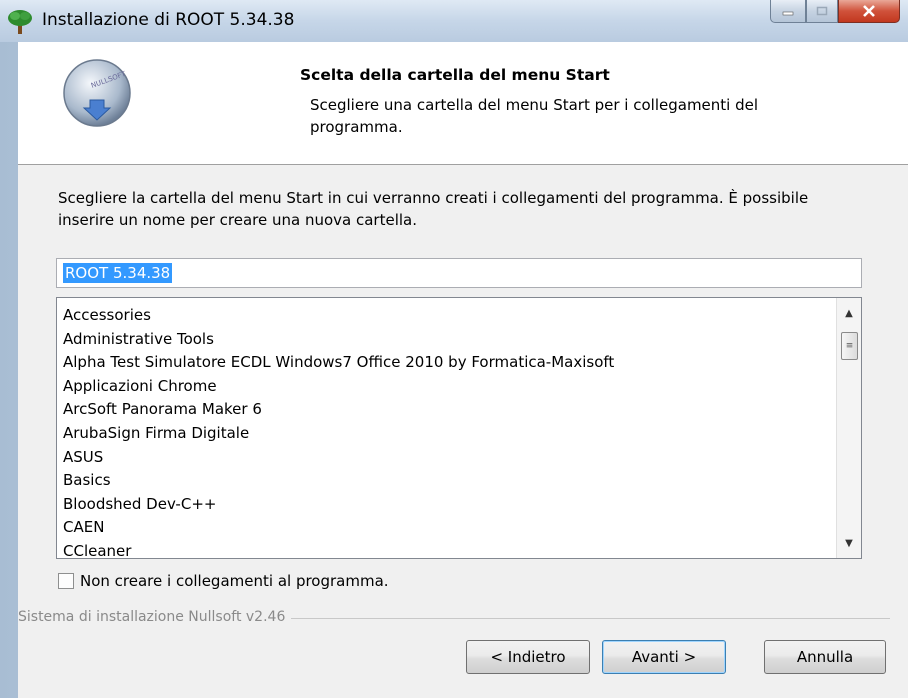 The image size is (908, 698). What do you see at coordinates (448, 528) in the screenshot?
I see `list-item: CAEN` at bounding box center [448, 528].